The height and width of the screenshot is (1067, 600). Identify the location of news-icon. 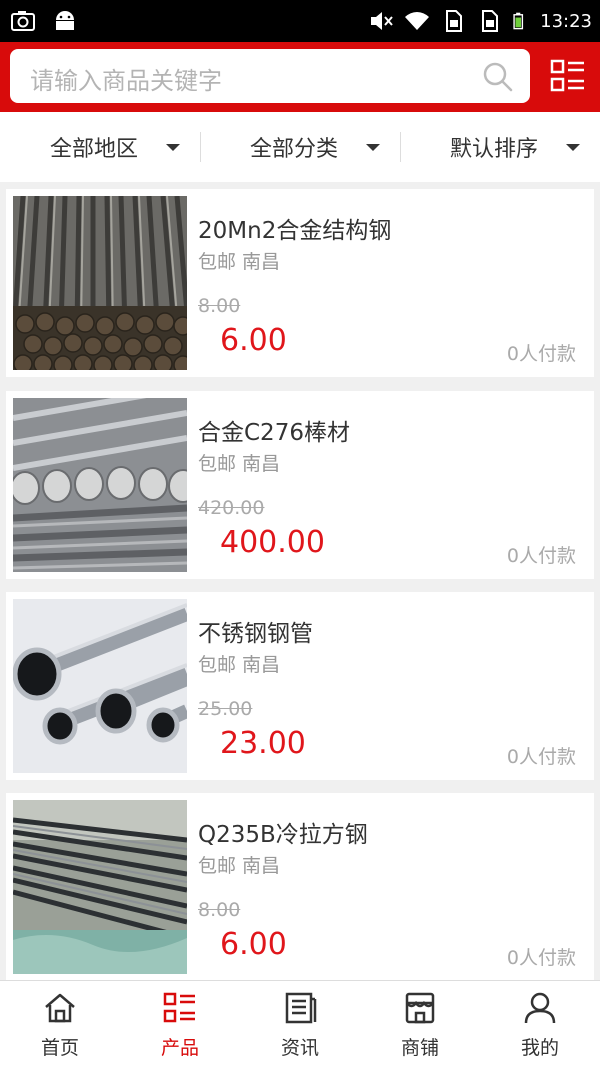
(301, 1008).